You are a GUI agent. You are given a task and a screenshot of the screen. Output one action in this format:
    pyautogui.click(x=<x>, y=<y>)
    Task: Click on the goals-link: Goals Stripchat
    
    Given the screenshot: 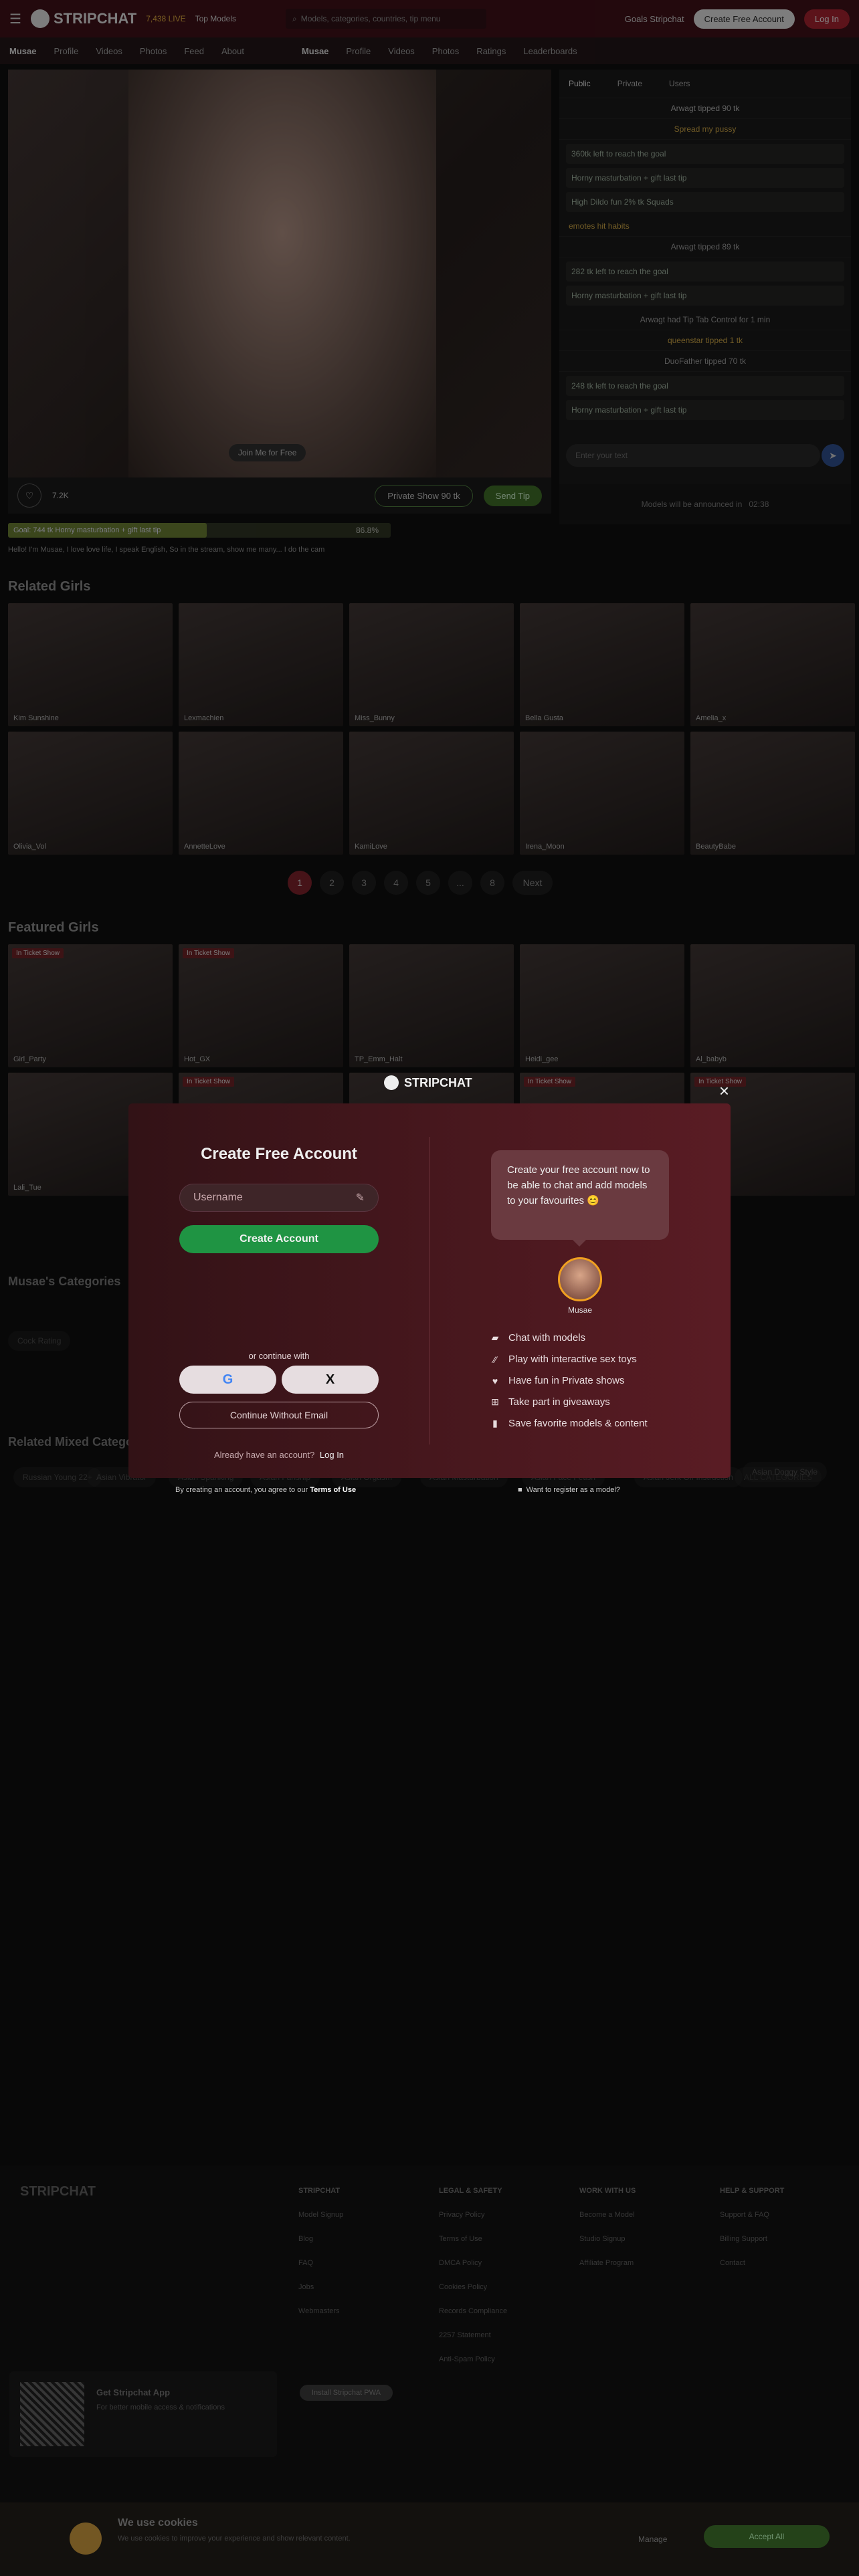 What is the action you would take?
    pyautogui.click(x=655, y=19)
    